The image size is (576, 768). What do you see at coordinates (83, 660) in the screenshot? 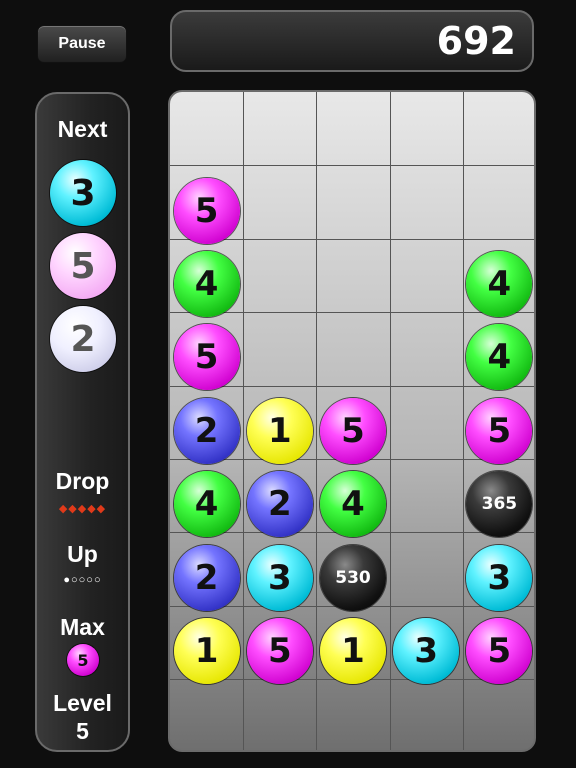
I see `max-ball: 5` at bounding box center [83, 660].